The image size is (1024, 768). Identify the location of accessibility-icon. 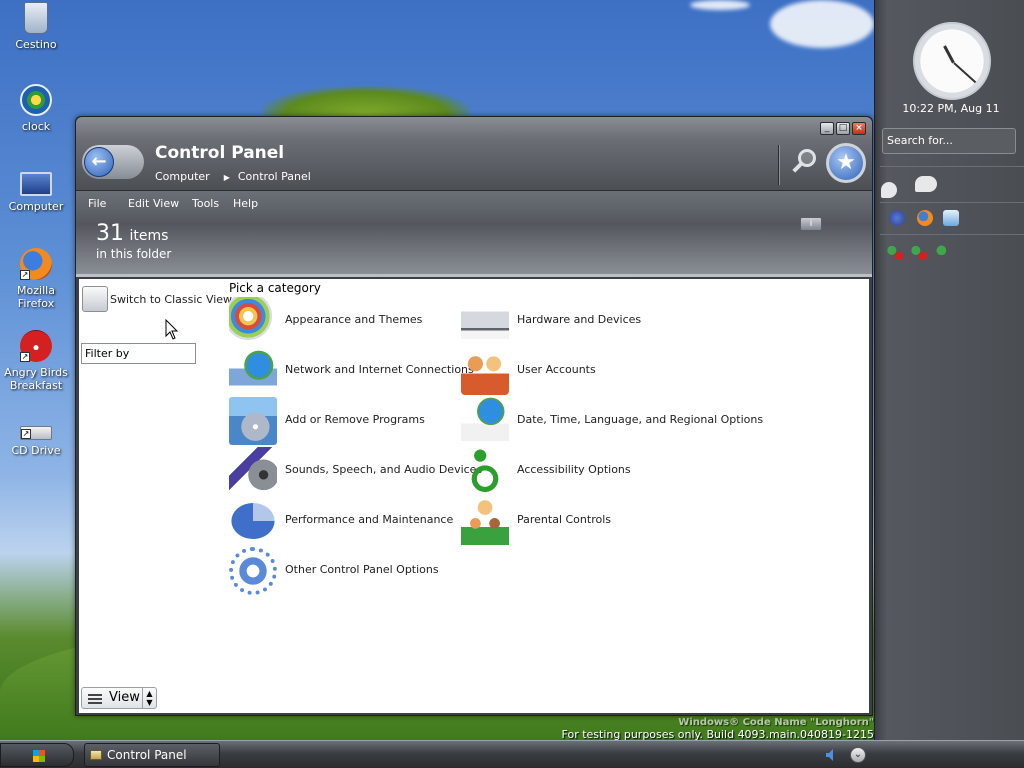
(485, 471).